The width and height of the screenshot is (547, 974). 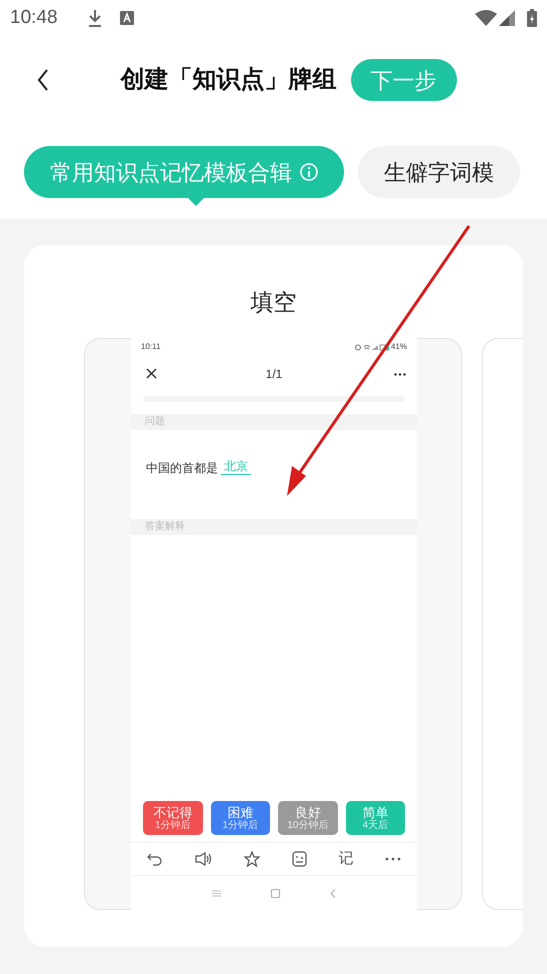 What do you see at coordinates (172, 818) in the screenshot?
I see `grade-button: 不记得 1分钟后` at bounding box center [172, 818].